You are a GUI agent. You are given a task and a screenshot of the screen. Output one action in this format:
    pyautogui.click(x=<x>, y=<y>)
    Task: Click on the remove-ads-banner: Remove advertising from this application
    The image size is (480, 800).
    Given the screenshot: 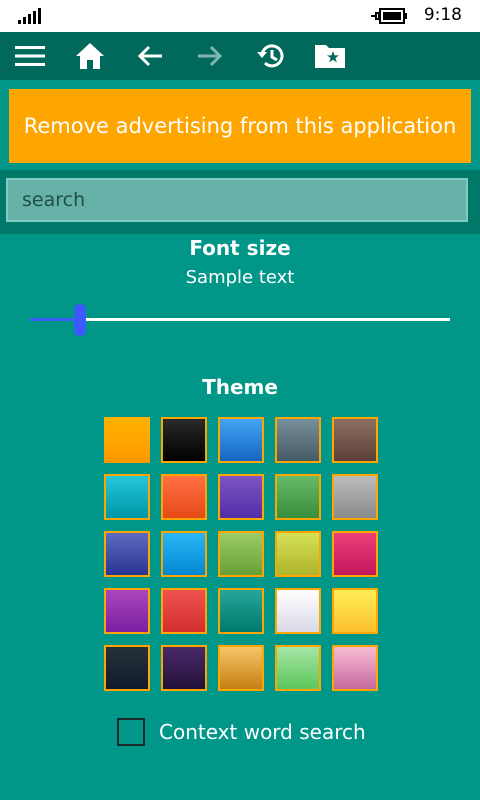 What is the action you would take?
    pyautogui.click(x=240, y=126)
    